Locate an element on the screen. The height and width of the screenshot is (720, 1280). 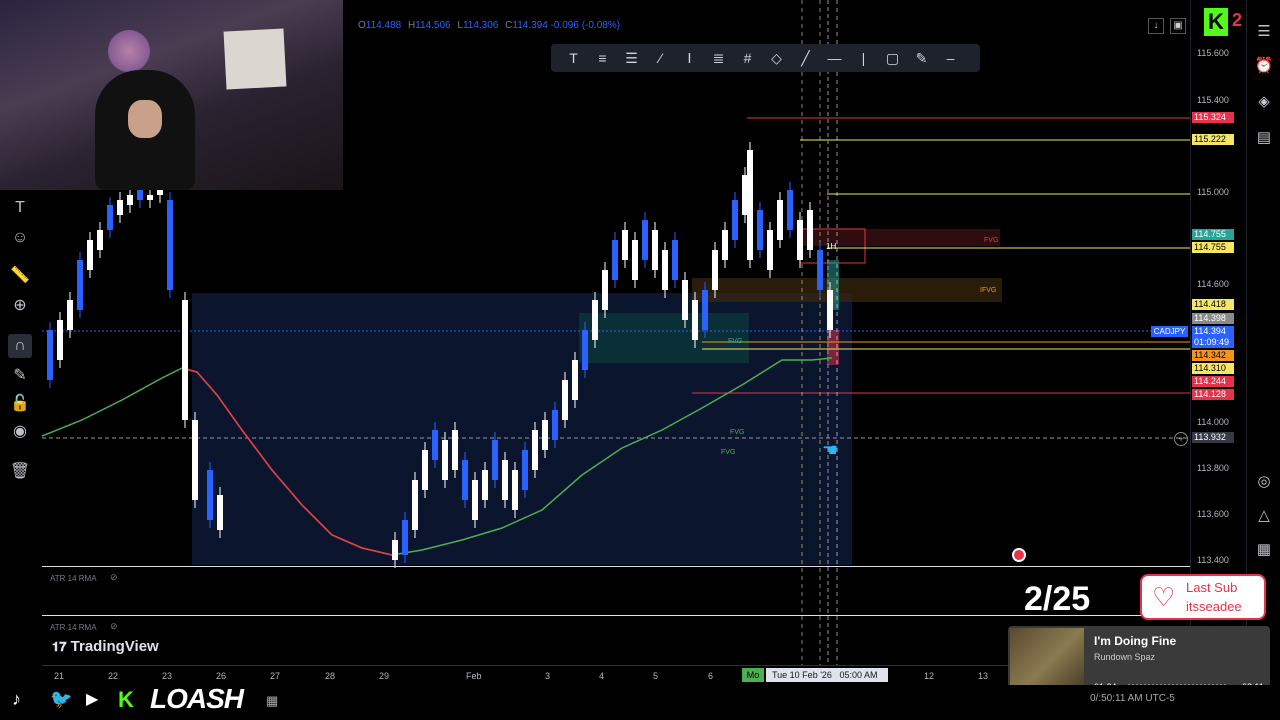
pencil-lock-icon: ✎ is located at coordinates (20, 376).